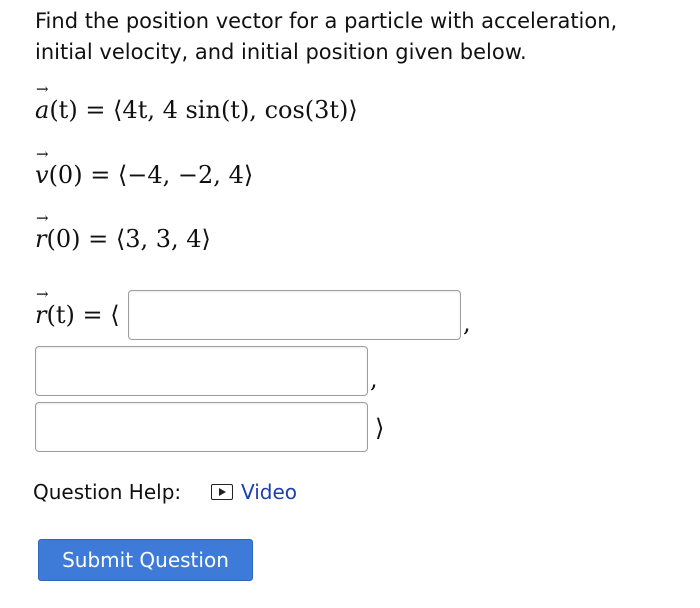  I want to click on initial-velocity-equation: → v(0) = ⟨−4, −2, 4⟩, so click(144, 167).